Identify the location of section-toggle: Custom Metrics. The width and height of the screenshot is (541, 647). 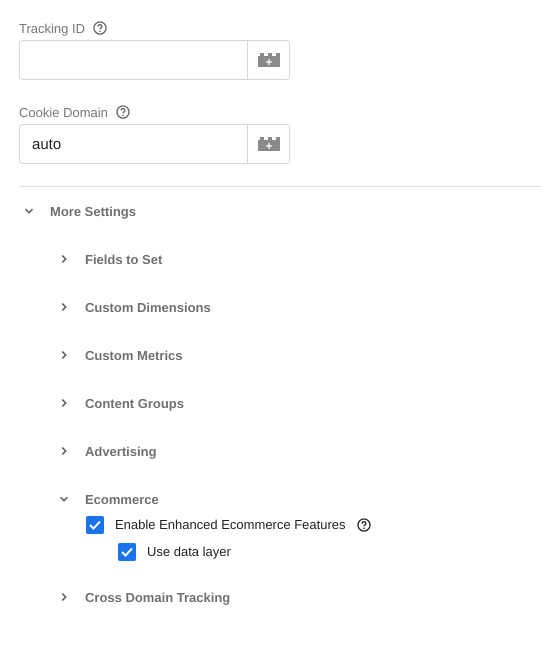
(121, 355).